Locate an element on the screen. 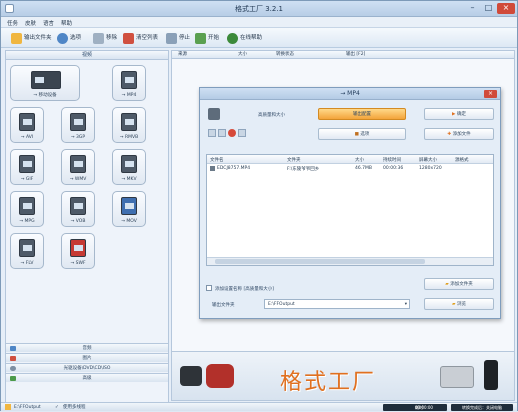  col-size: 大小 is located at coordinates (242, 55).